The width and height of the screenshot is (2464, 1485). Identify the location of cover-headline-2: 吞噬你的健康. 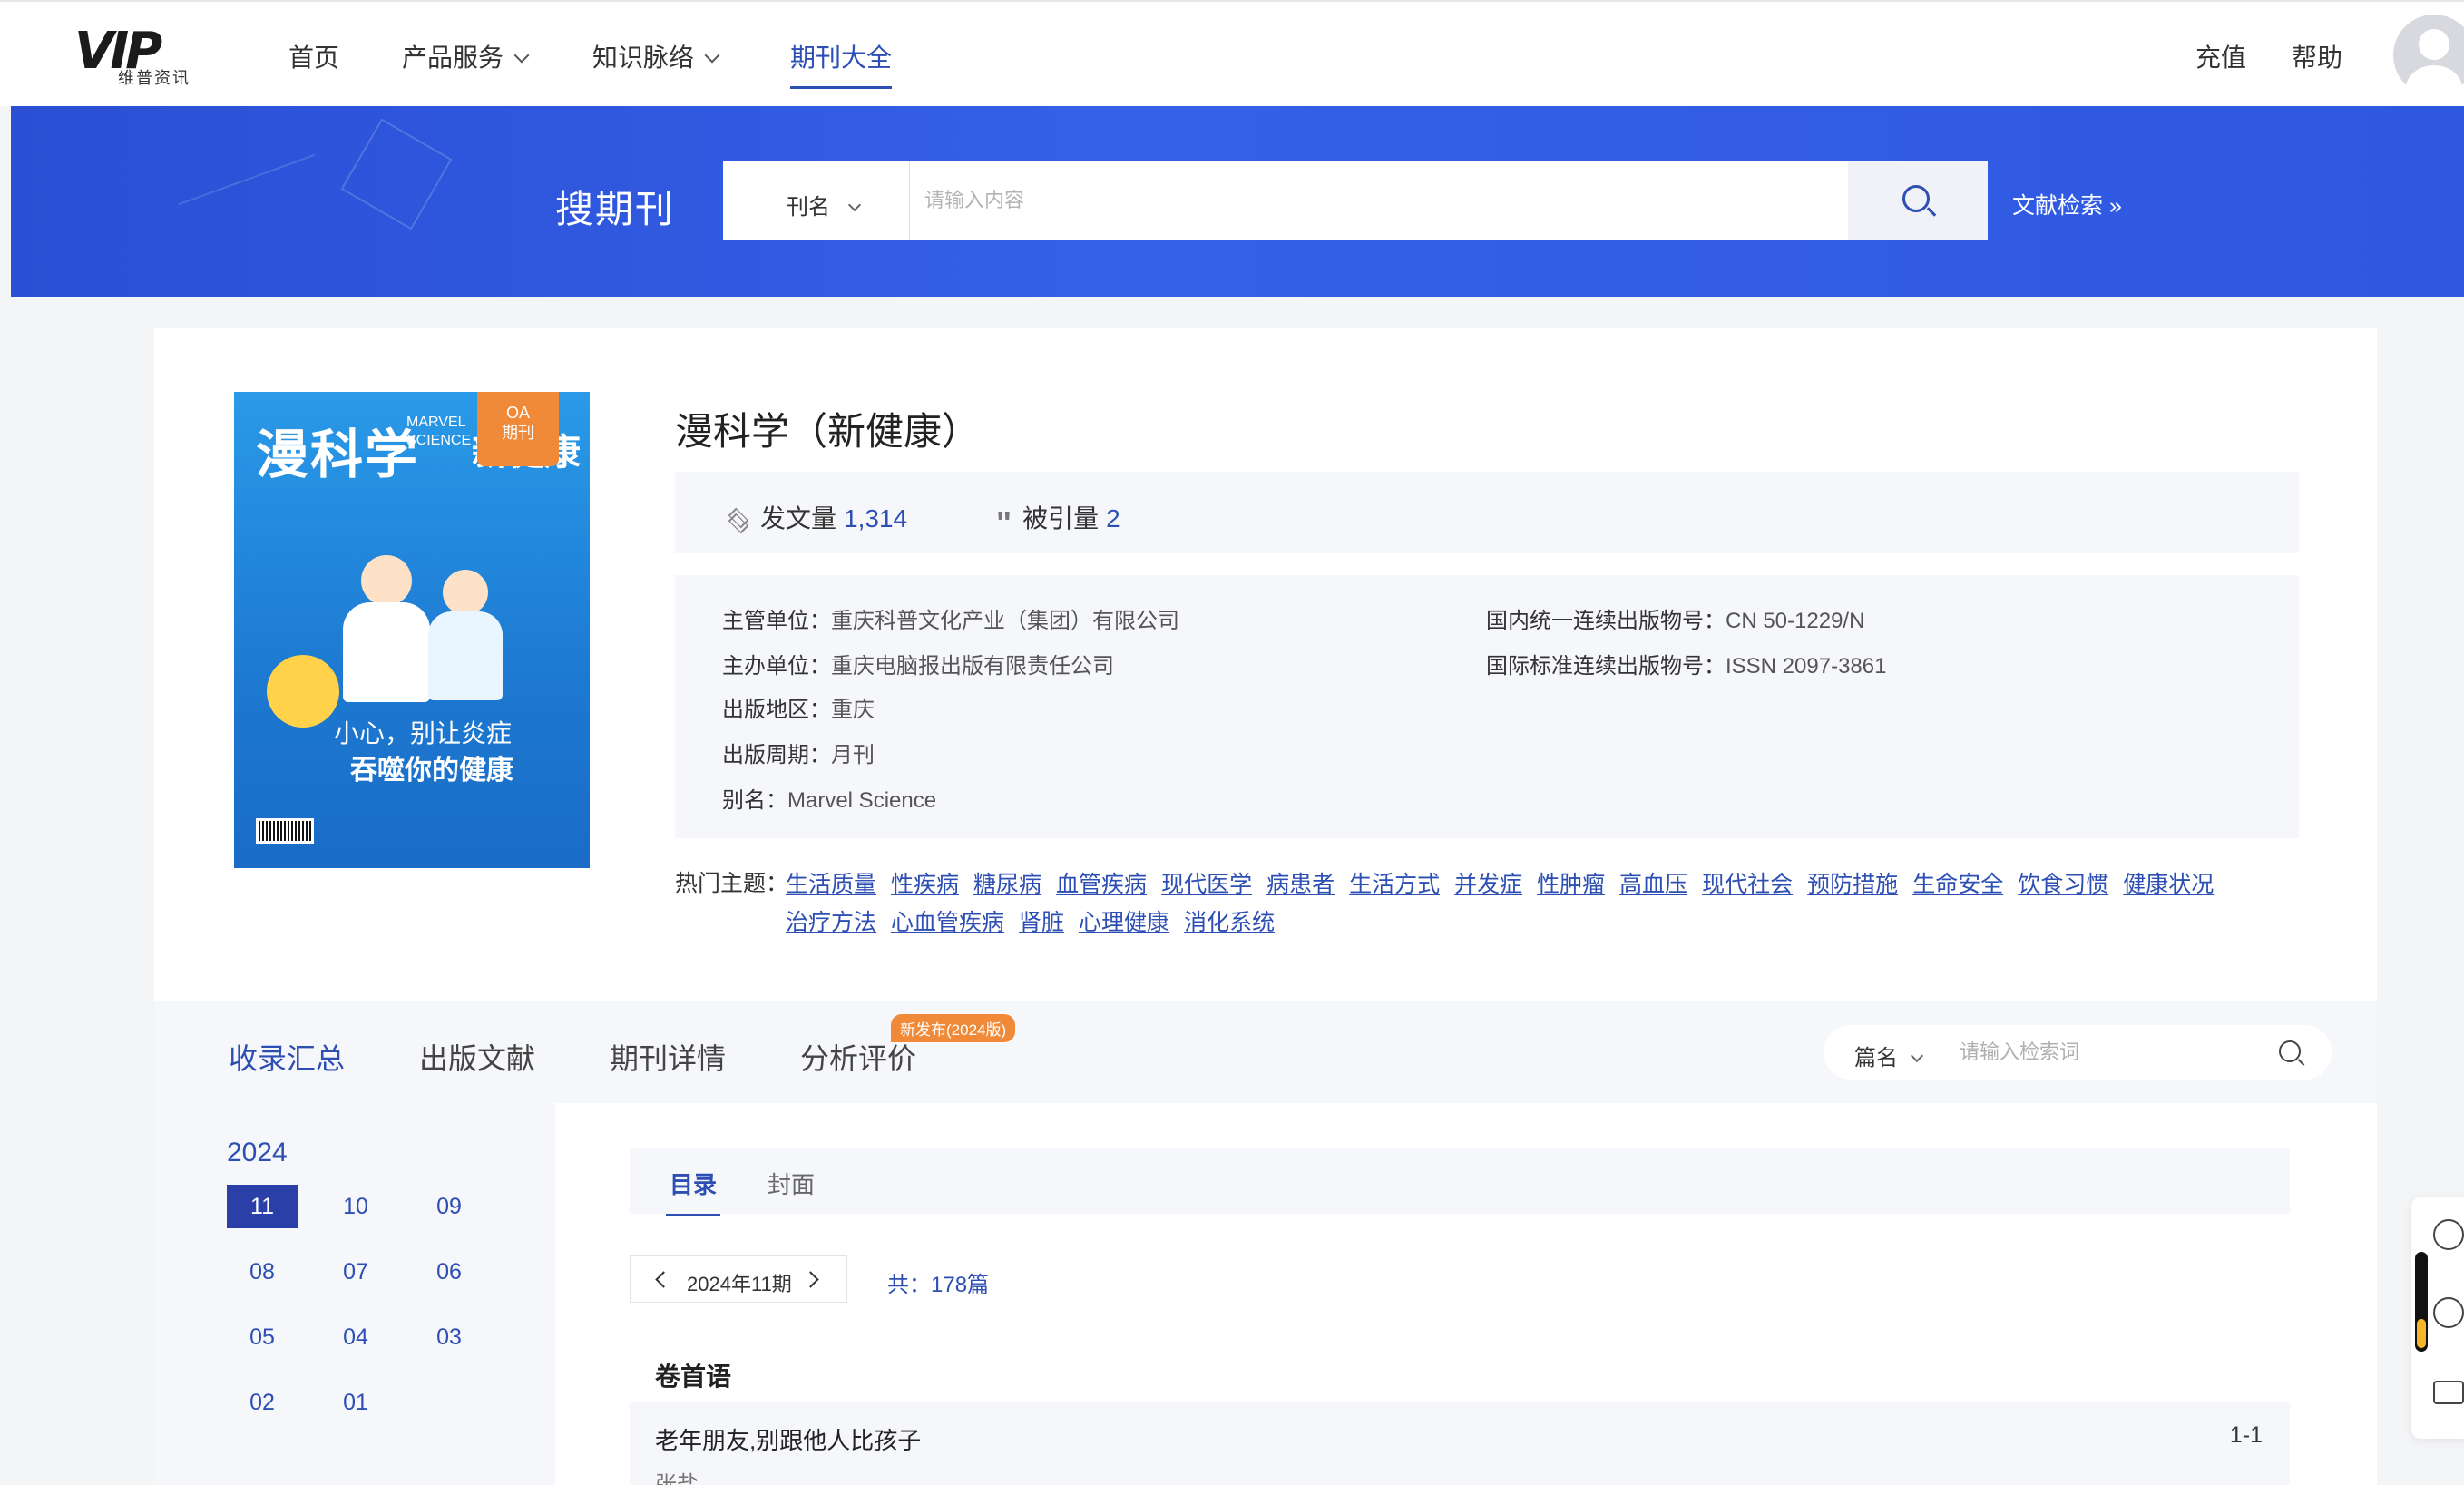
(431, 771).